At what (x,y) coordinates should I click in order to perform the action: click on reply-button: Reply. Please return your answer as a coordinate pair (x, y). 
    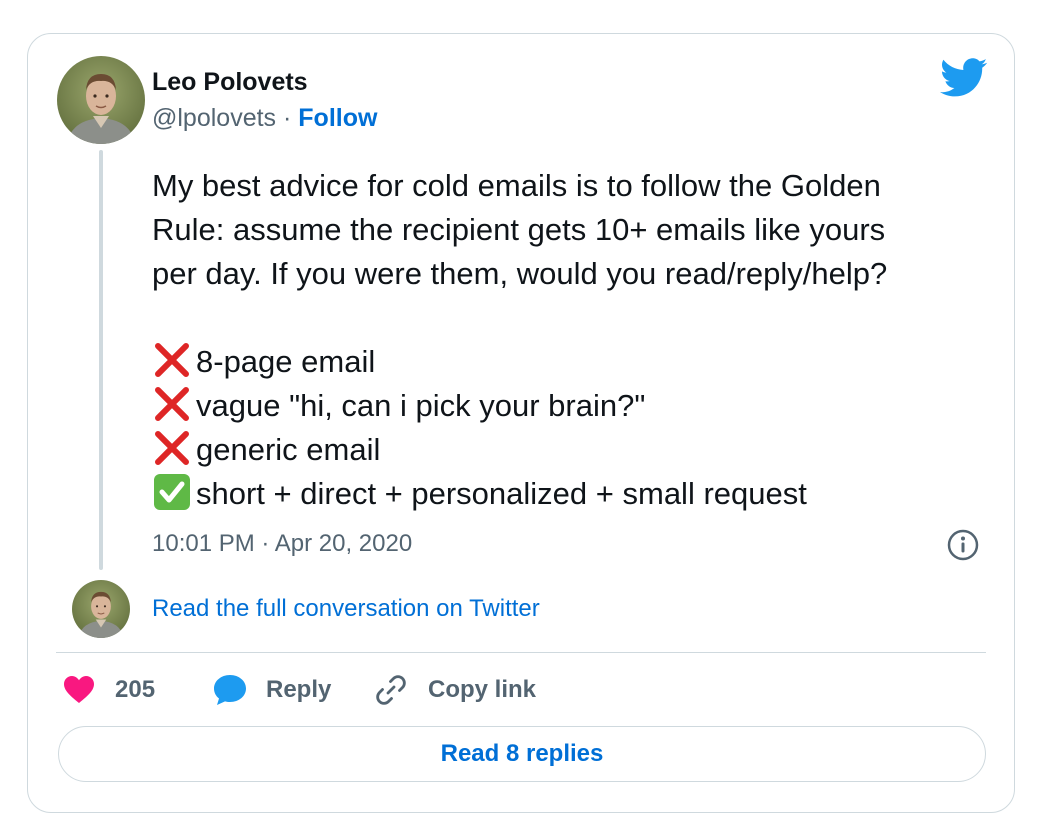
    Looking at the image, I should click on (271, 690).